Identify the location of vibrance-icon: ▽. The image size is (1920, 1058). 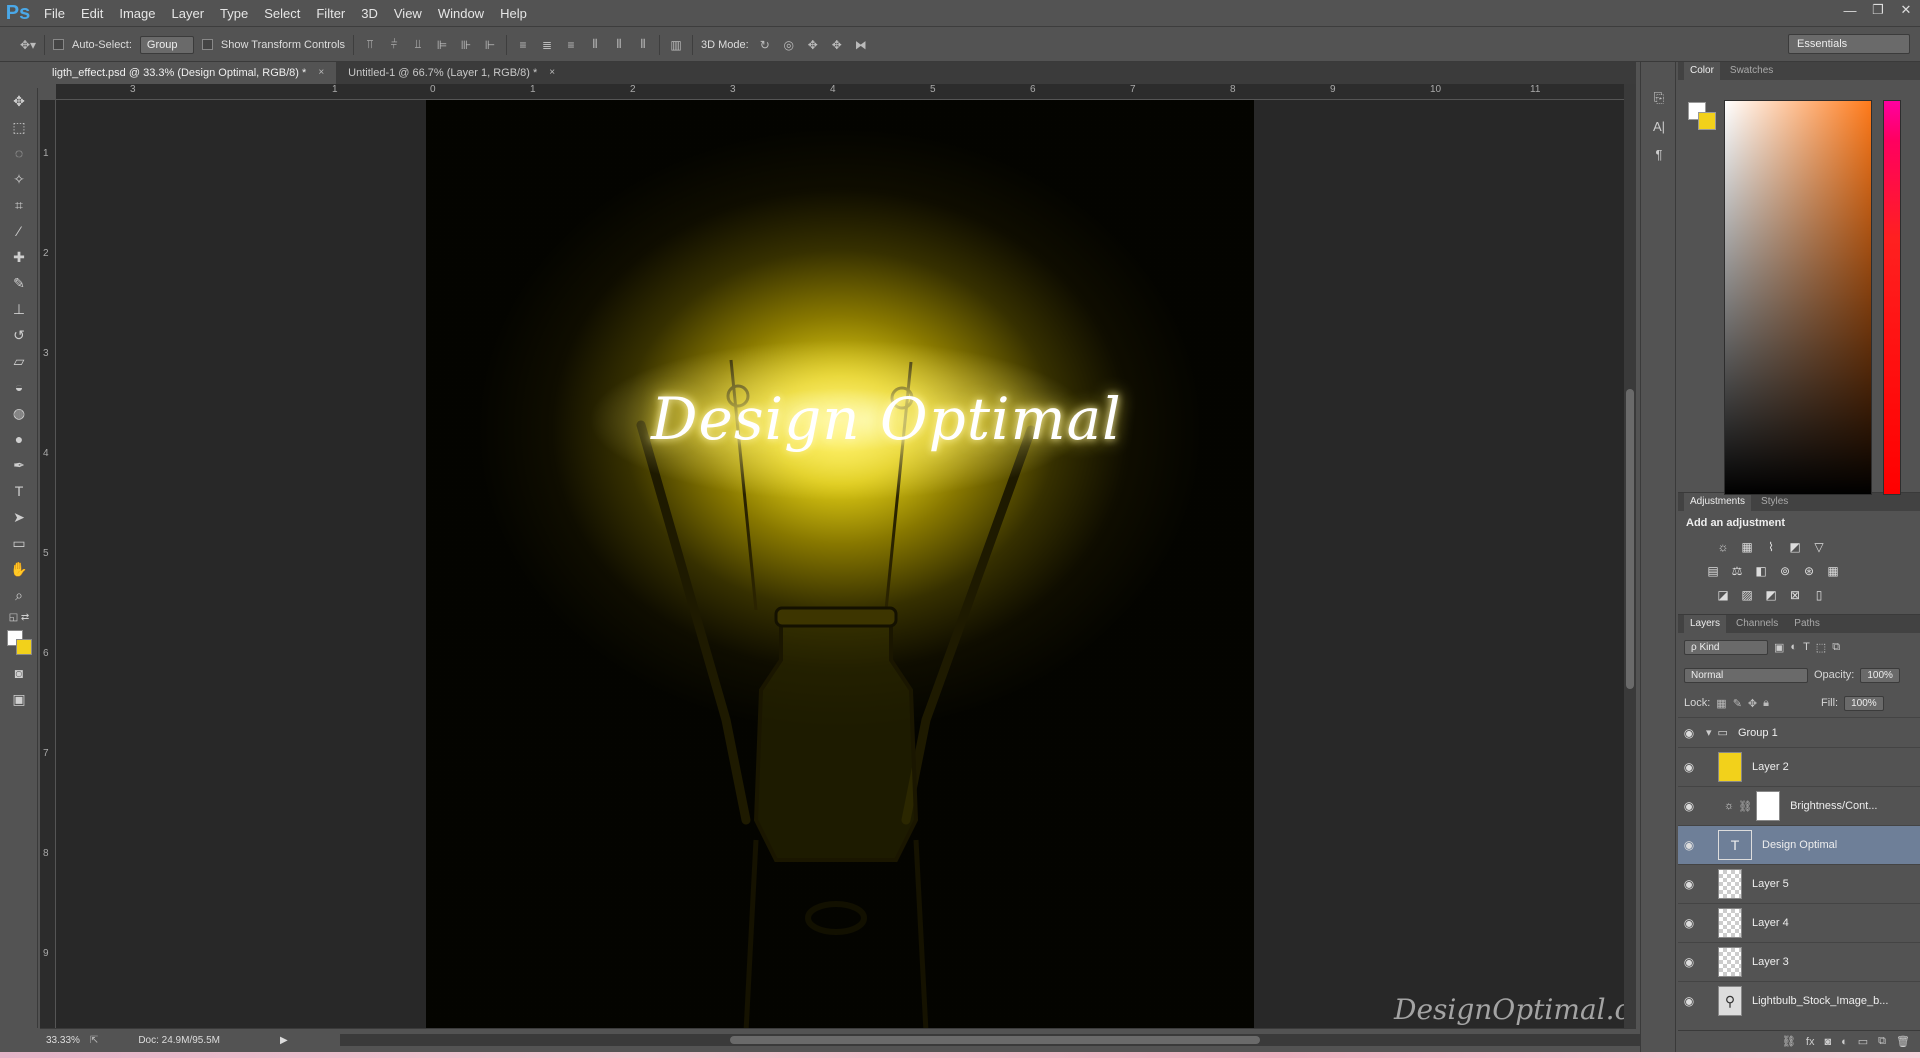
(1819, 547).